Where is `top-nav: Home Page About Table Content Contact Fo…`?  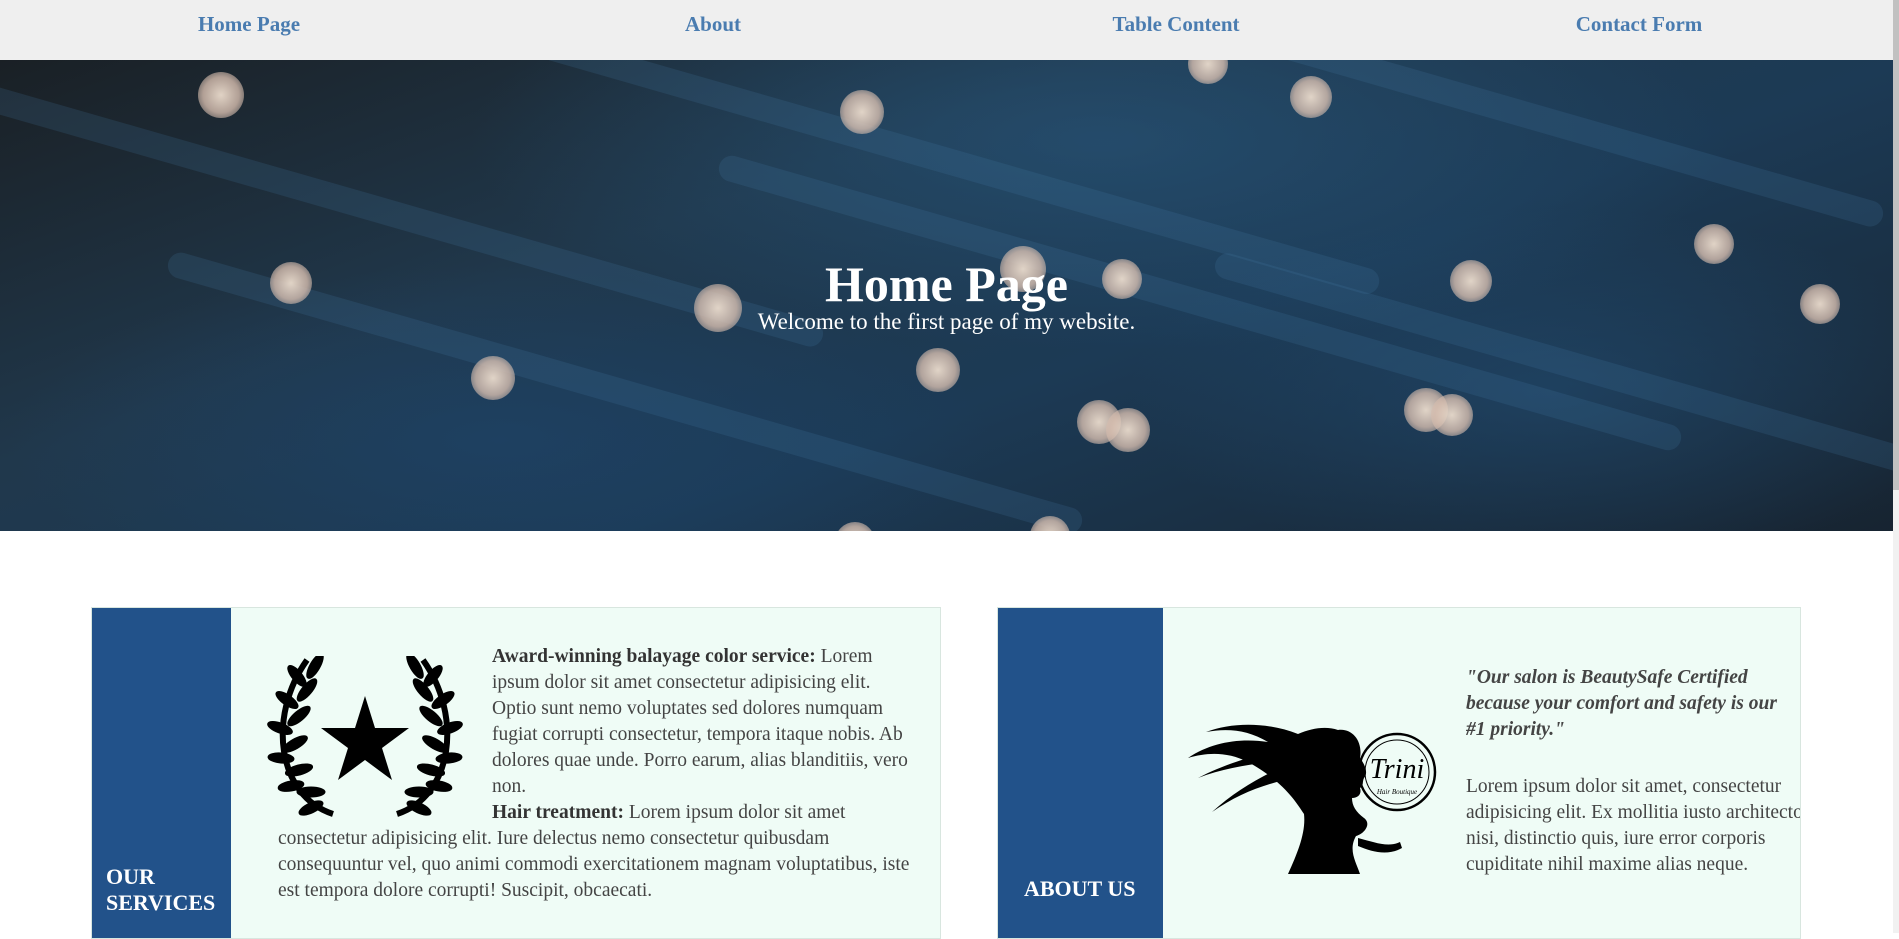 top-nav: Home Page About Table Content Contact Fo… is located at coordinates (946, 30).